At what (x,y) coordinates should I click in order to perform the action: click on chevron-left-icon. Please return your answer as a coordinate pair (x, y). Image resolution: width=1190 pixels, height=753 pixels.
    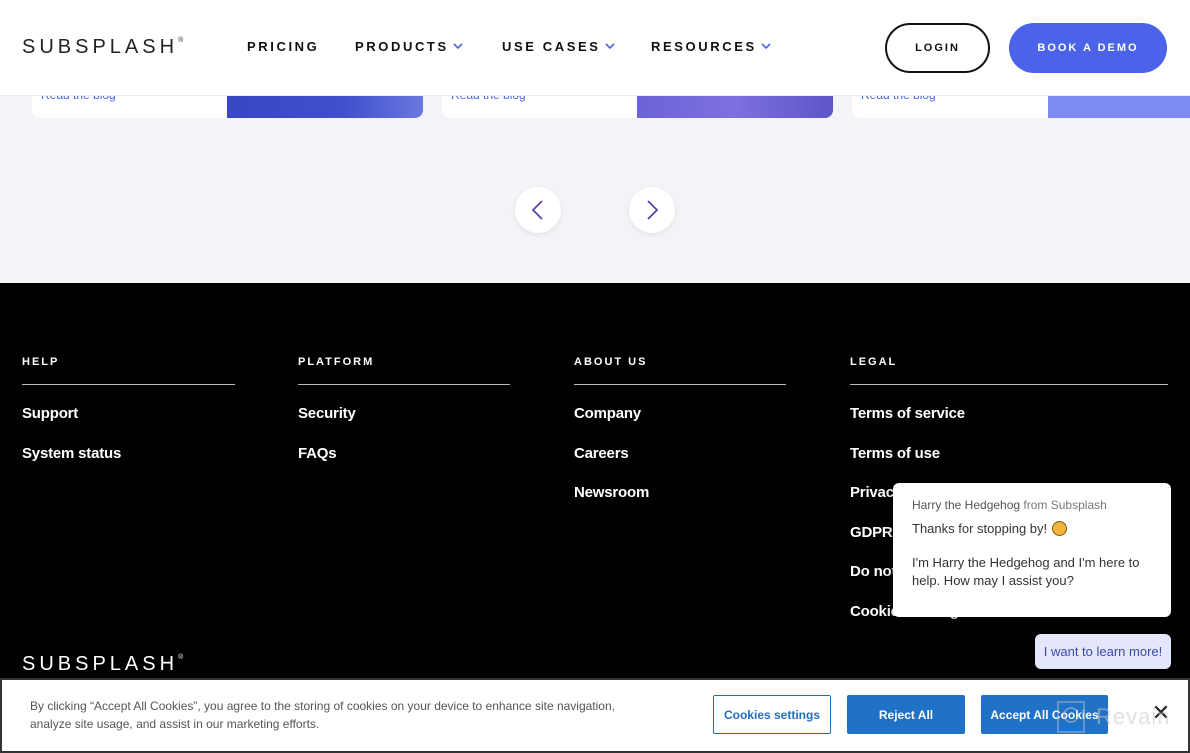
    Looking at the image, I should click on (537, 210).